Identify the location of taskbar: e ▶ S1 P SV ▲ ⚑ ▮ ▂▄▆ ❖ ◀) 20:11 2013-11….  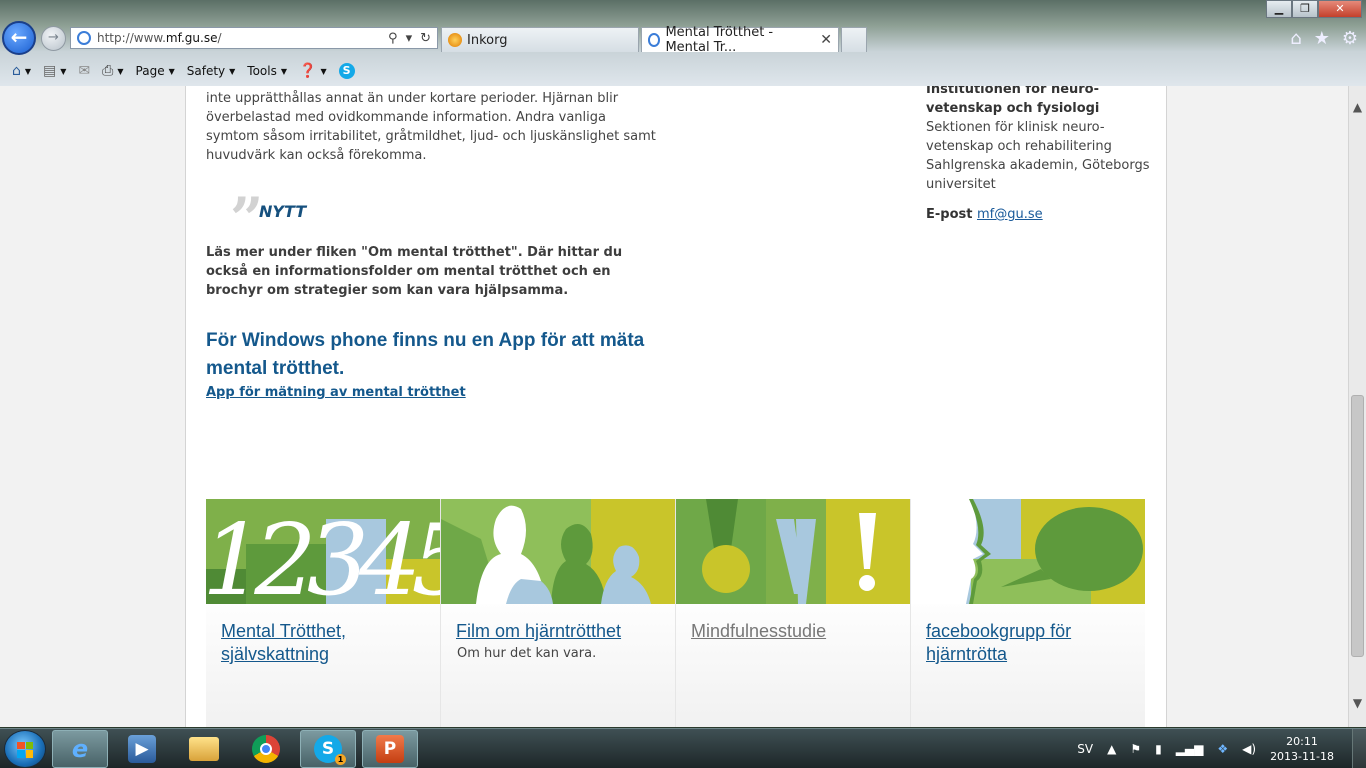
(683, 748).